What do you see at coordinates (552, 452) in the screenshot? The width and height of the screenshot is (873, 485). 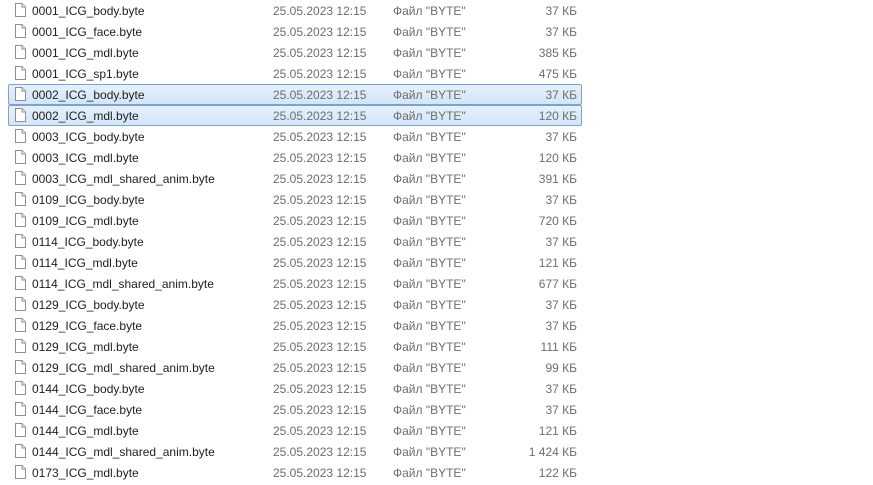 I see `file-size: 1 424 КБ` at bounding box center [552, 452].